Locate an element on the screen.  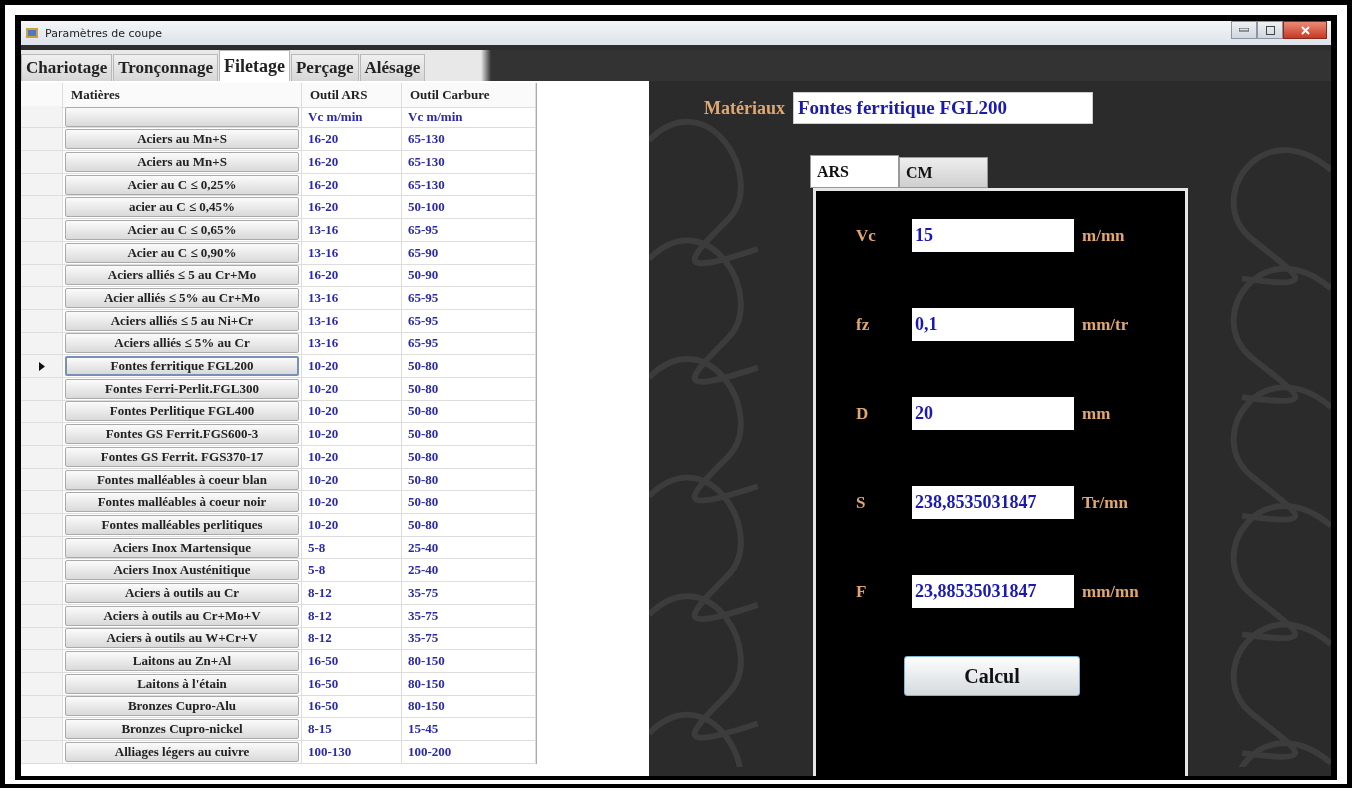
material-field: Fontes ferritique FGL200 is located at coordinates (943, 108).